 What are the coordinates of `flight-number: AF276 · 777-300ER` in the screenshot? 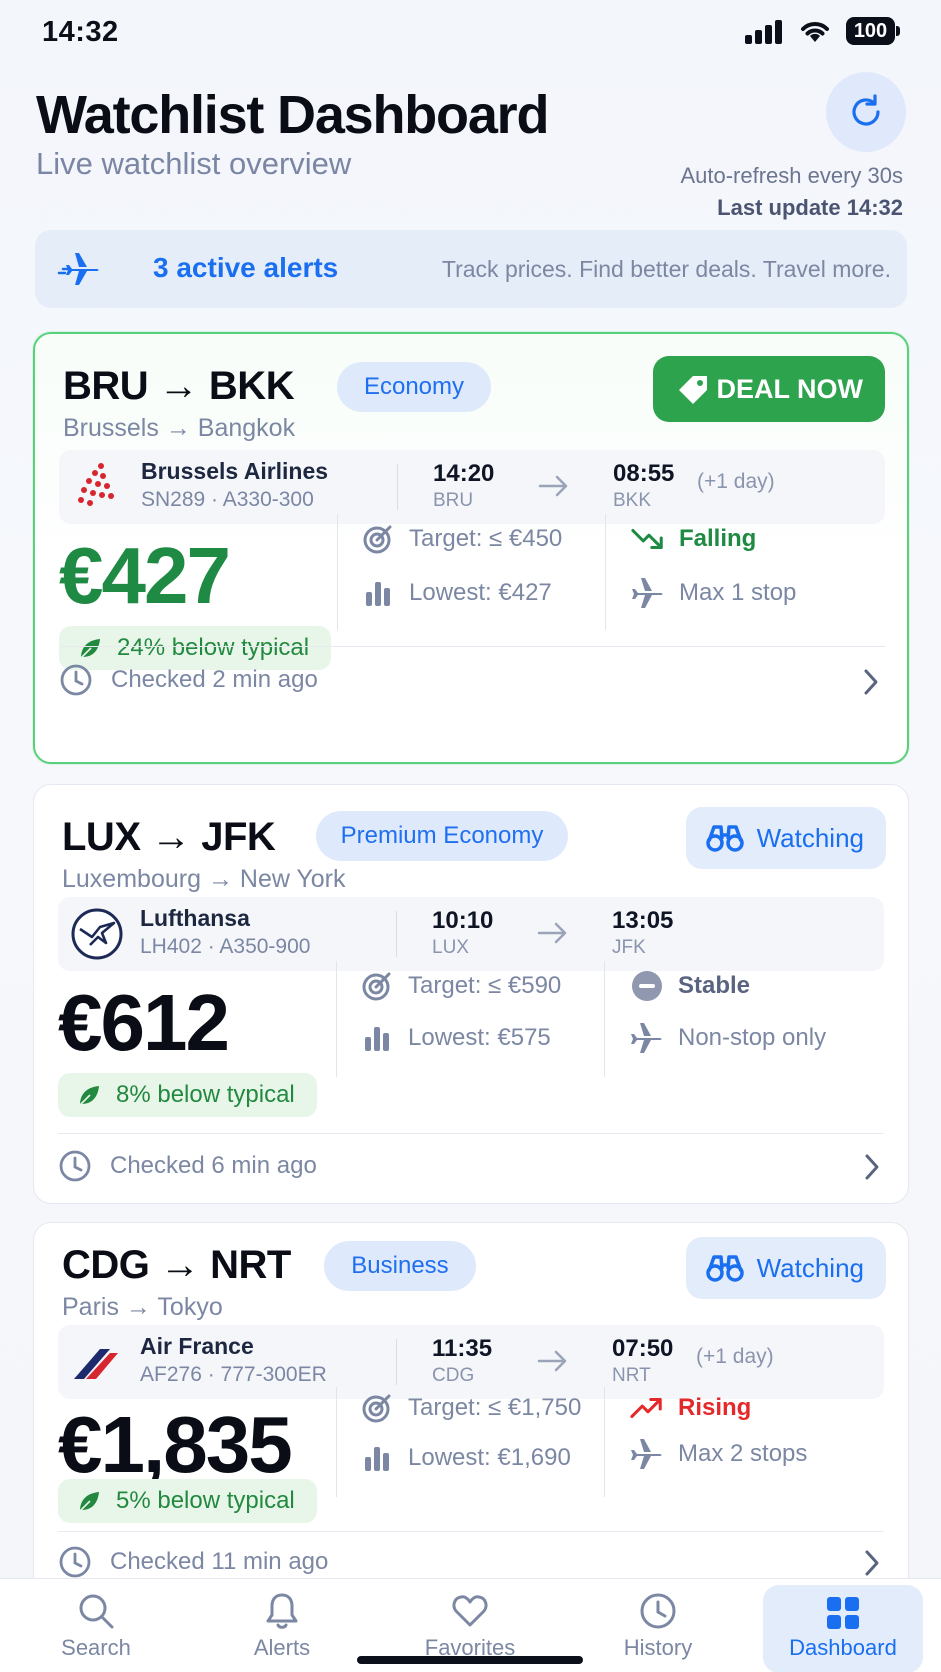 It's located at (233, 1374).